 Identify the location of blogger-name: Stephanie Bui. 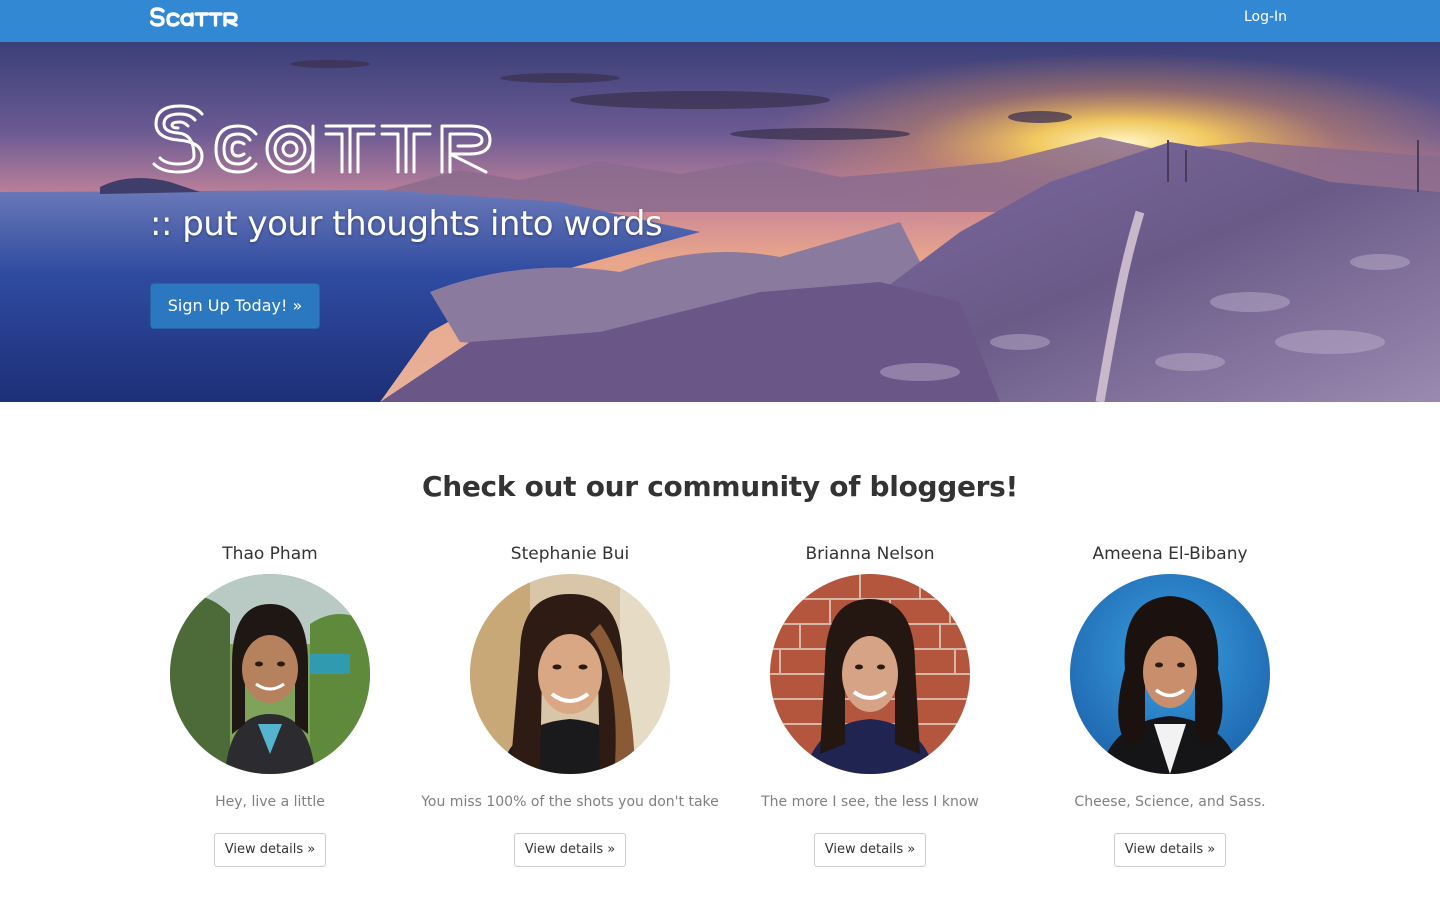
(570, 554).